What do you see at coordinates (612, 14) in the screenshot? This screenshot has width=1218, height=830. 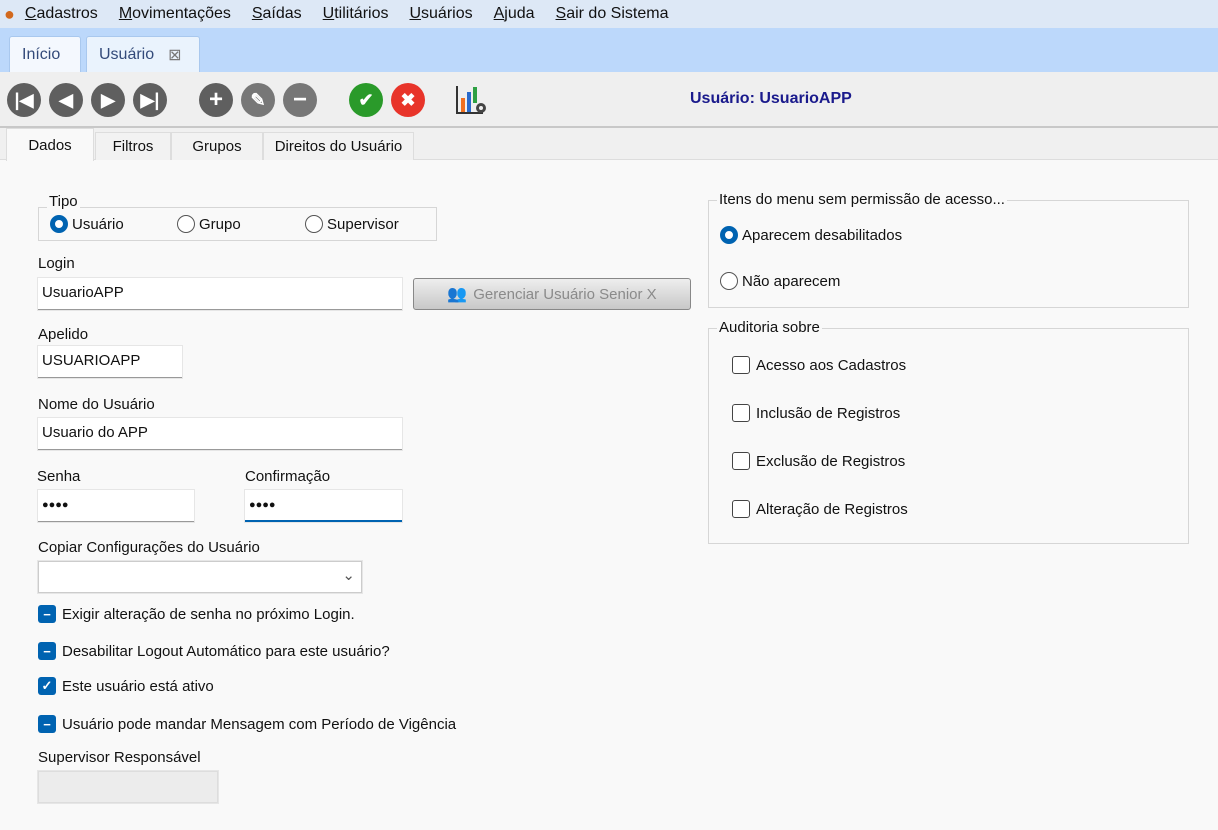 I see `menu-sair: Sair do Sistema` at bounding box center [612, 14].